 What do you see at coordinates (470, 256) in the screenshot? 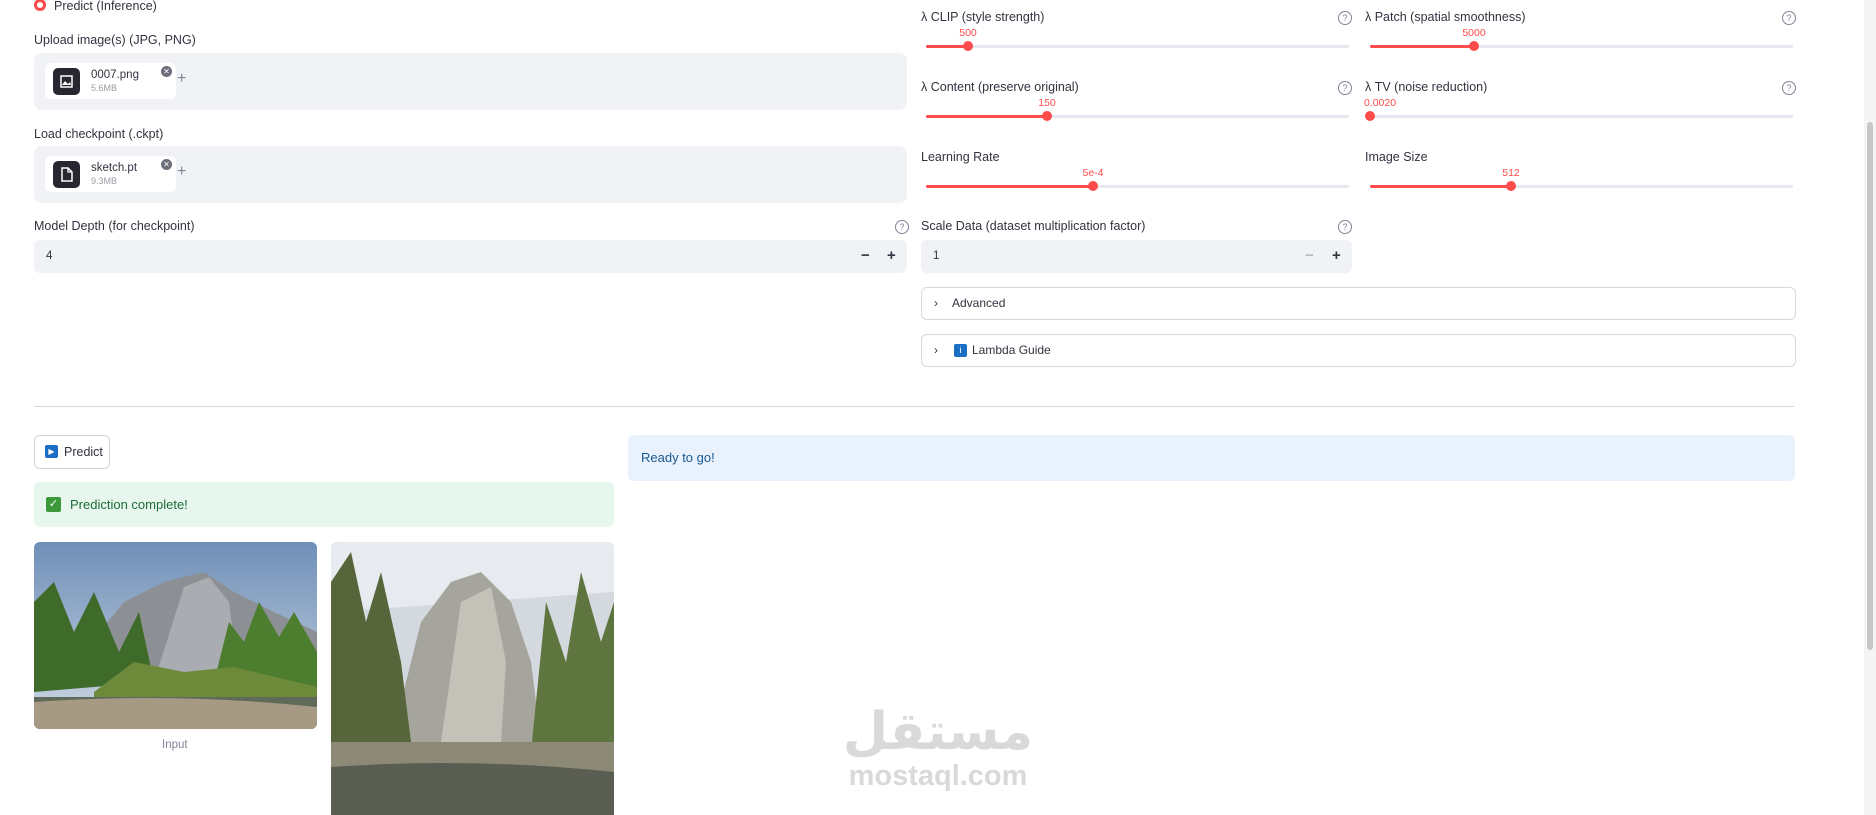
I see `model-depth-input: 4 − +` at bounding box center [470, 256].